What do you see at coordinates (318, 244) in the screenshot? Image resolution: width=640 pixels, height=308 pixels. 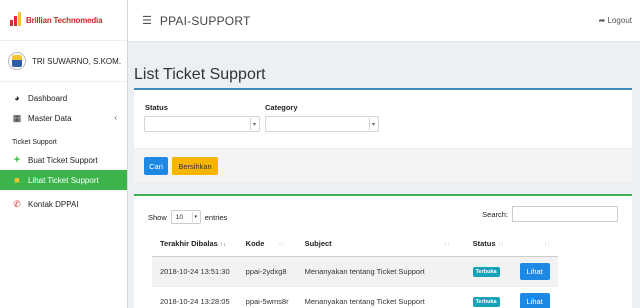 I see `column-label: Subject` at bounding box center [318, 244].